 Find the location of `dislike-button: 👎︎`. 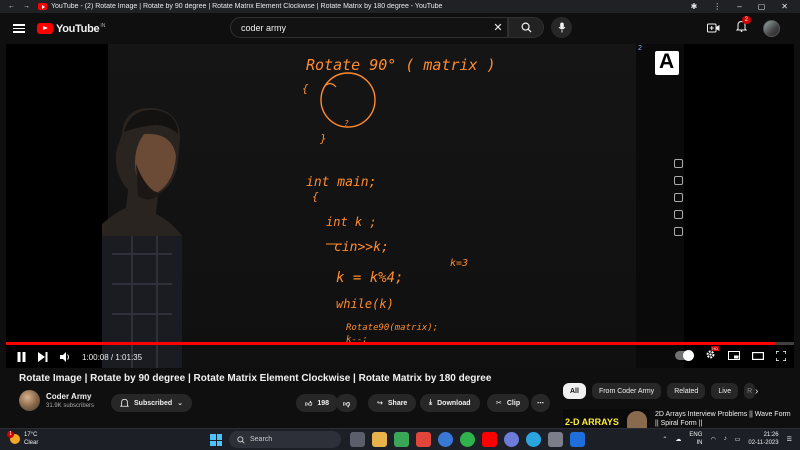

dislike-button: 👎︎ is located at coordinates (347, 403).